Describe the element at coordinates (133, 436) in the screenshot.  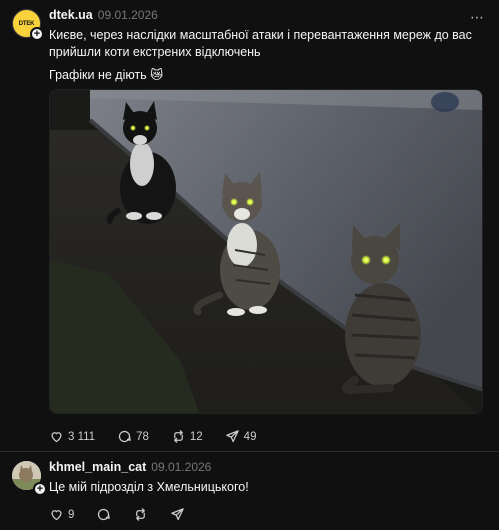
I see `comment-button: 78` at that location.